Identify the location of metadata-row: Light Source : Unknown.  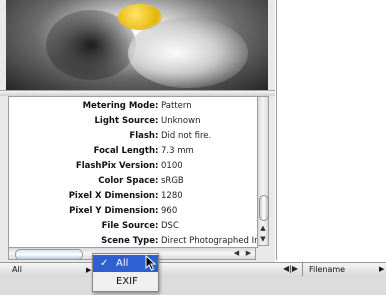
(133, 121).